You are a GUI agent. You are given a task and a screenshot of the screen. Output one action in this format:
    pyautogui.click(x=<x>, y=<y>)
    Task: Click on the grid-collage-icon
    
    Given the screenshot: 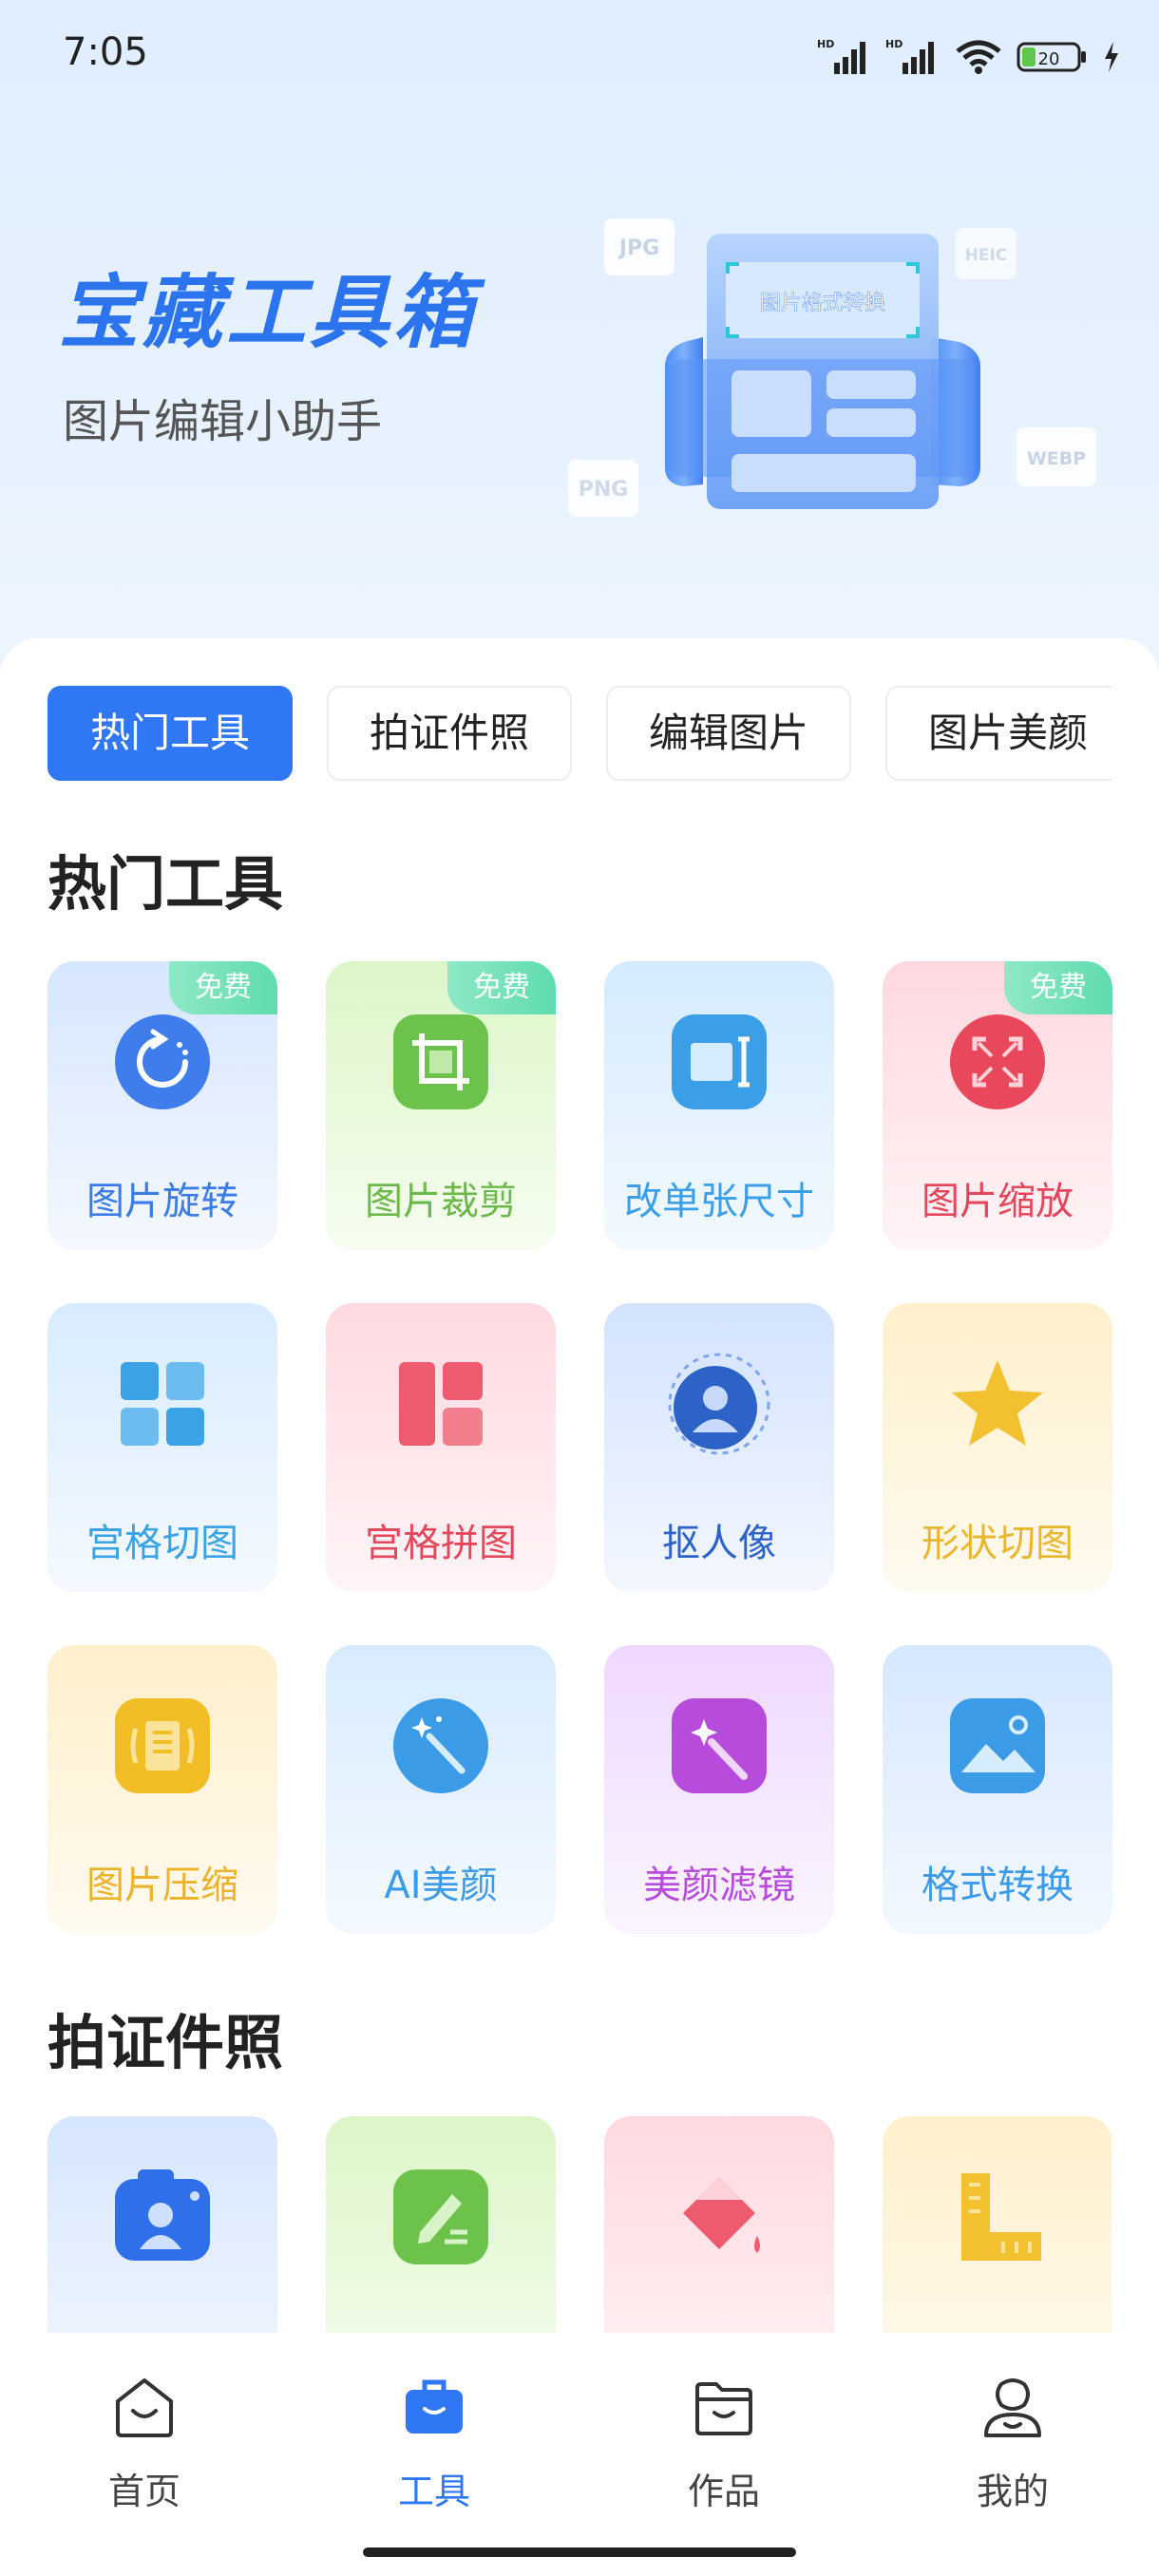 What is the action you would take?
    pyautogui.click(x=441, y=1404)
    